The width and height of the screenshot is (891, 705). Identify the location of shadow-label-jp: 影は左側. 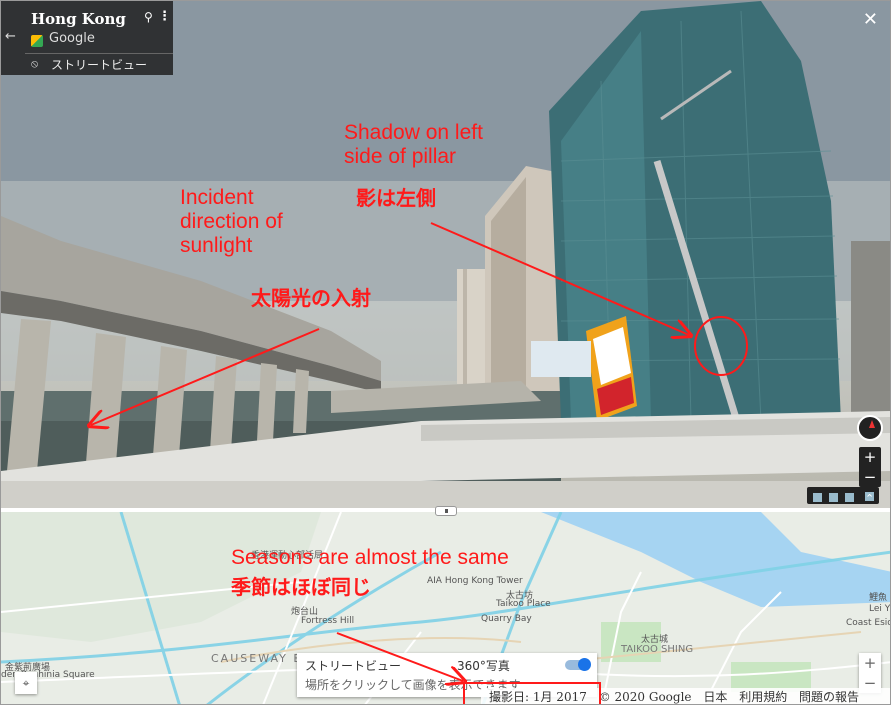
(396, 199).